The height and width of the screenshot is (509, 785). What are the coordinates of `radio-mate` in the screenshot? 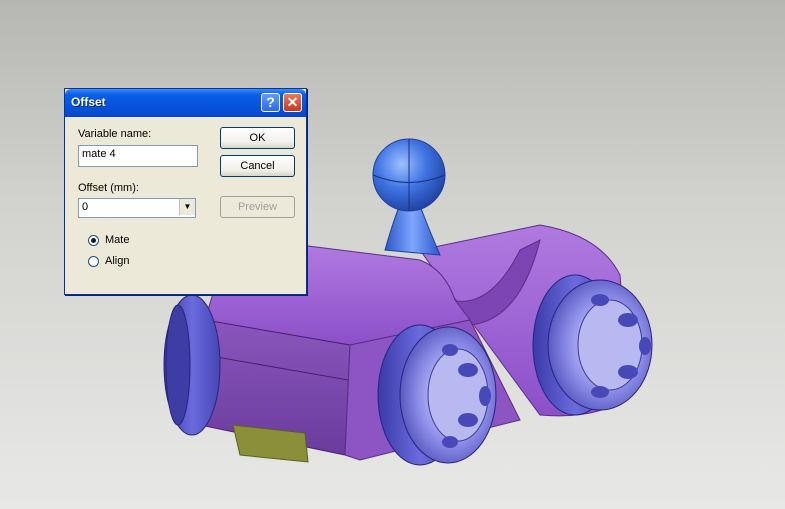 It's located at (93, 240).